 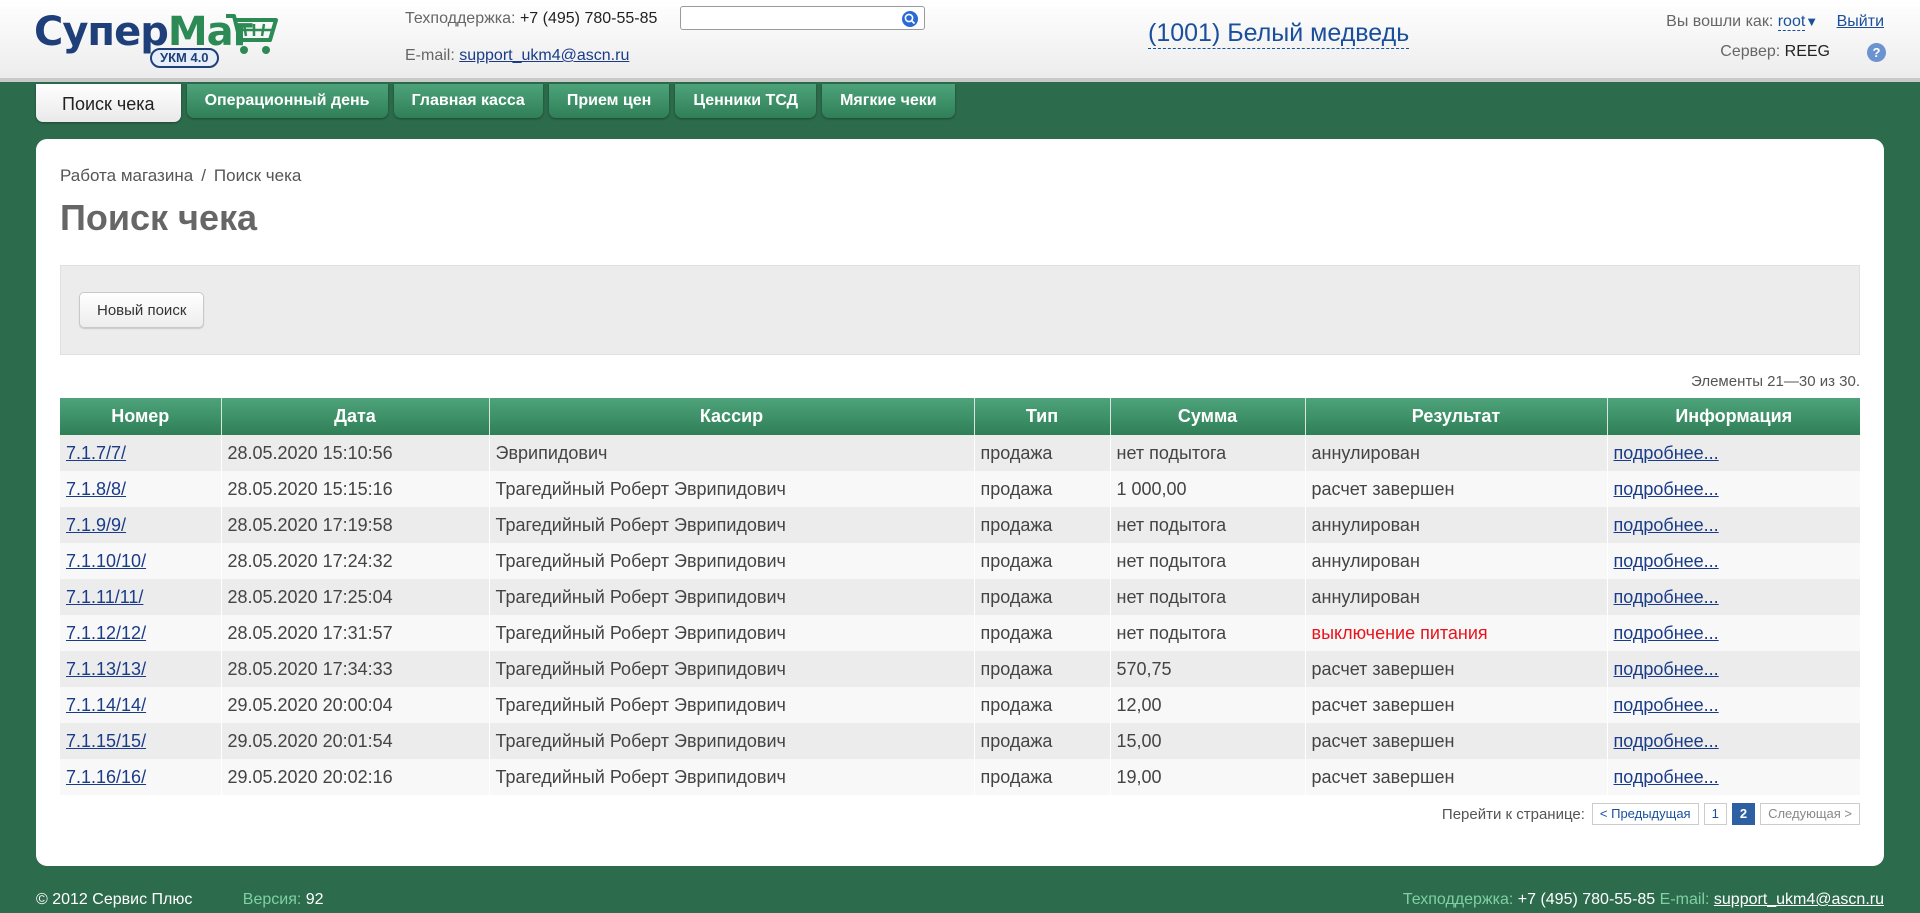 What do you see at coordinates (106, 741) in the screenshot?
I see `receipt-number-link: 7.1.15/15/` at bounding box center [106, 741].